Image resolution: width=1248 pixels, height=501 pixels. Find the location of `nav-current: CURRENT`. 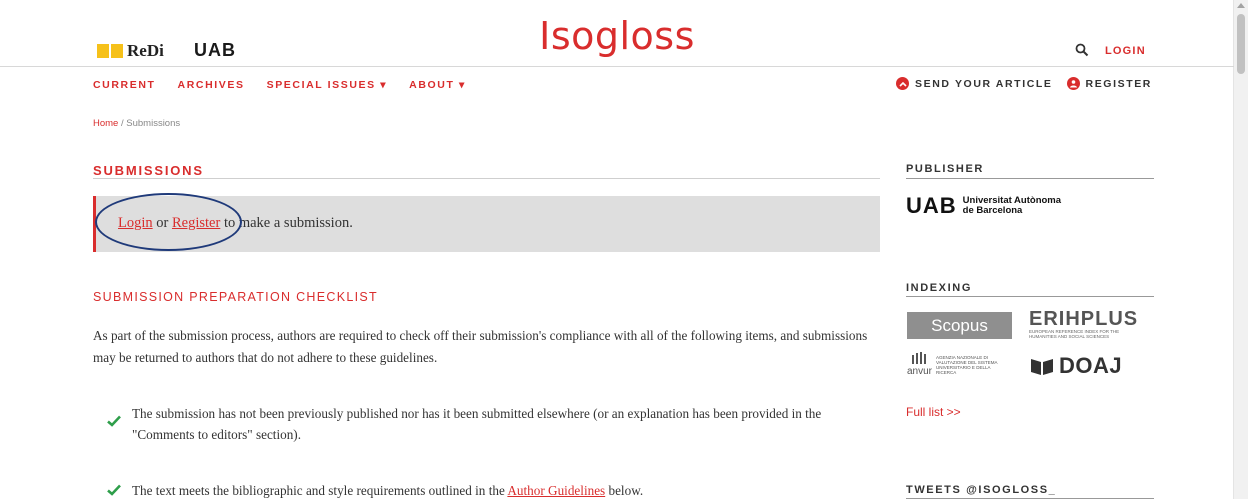

nav-current: CURRENT is located at coordinates (124, 85).